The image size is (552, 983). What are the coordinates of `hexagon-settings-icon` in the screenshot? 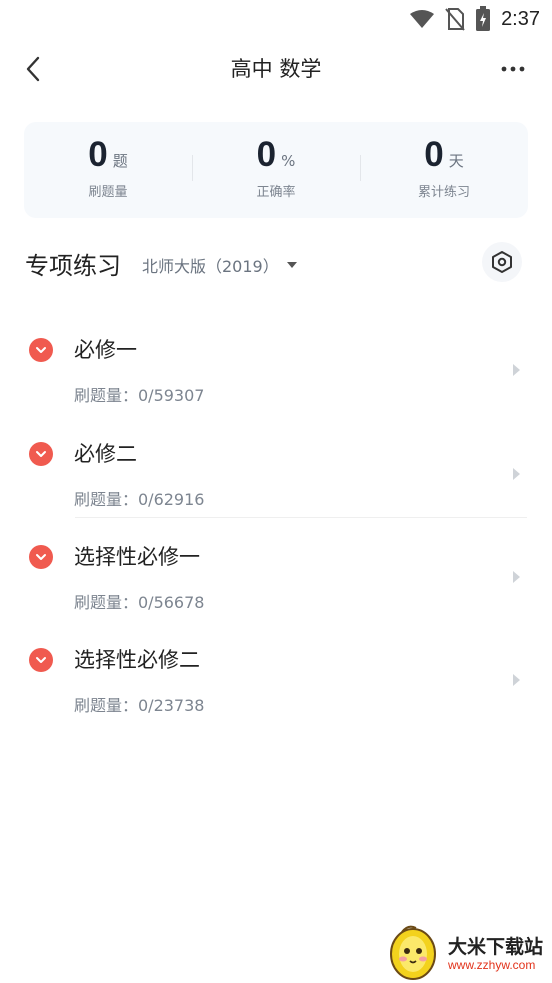 It's located at (502, 262).